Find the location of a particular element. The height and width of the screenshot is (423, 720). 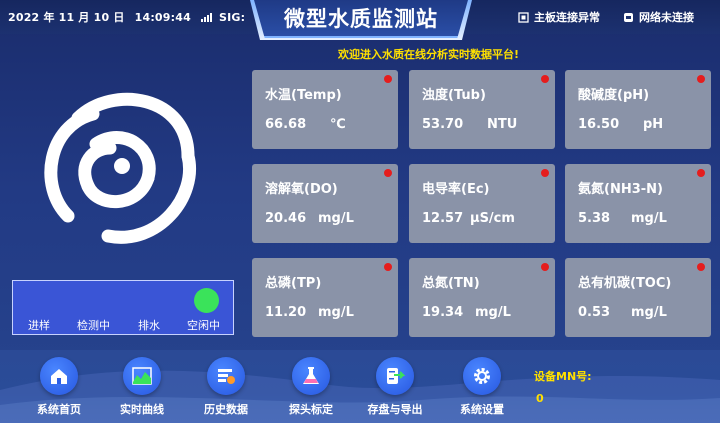

card-toc: 总有机碳(TOC) 0.53 mg/L is located at coordinates (638, 297).